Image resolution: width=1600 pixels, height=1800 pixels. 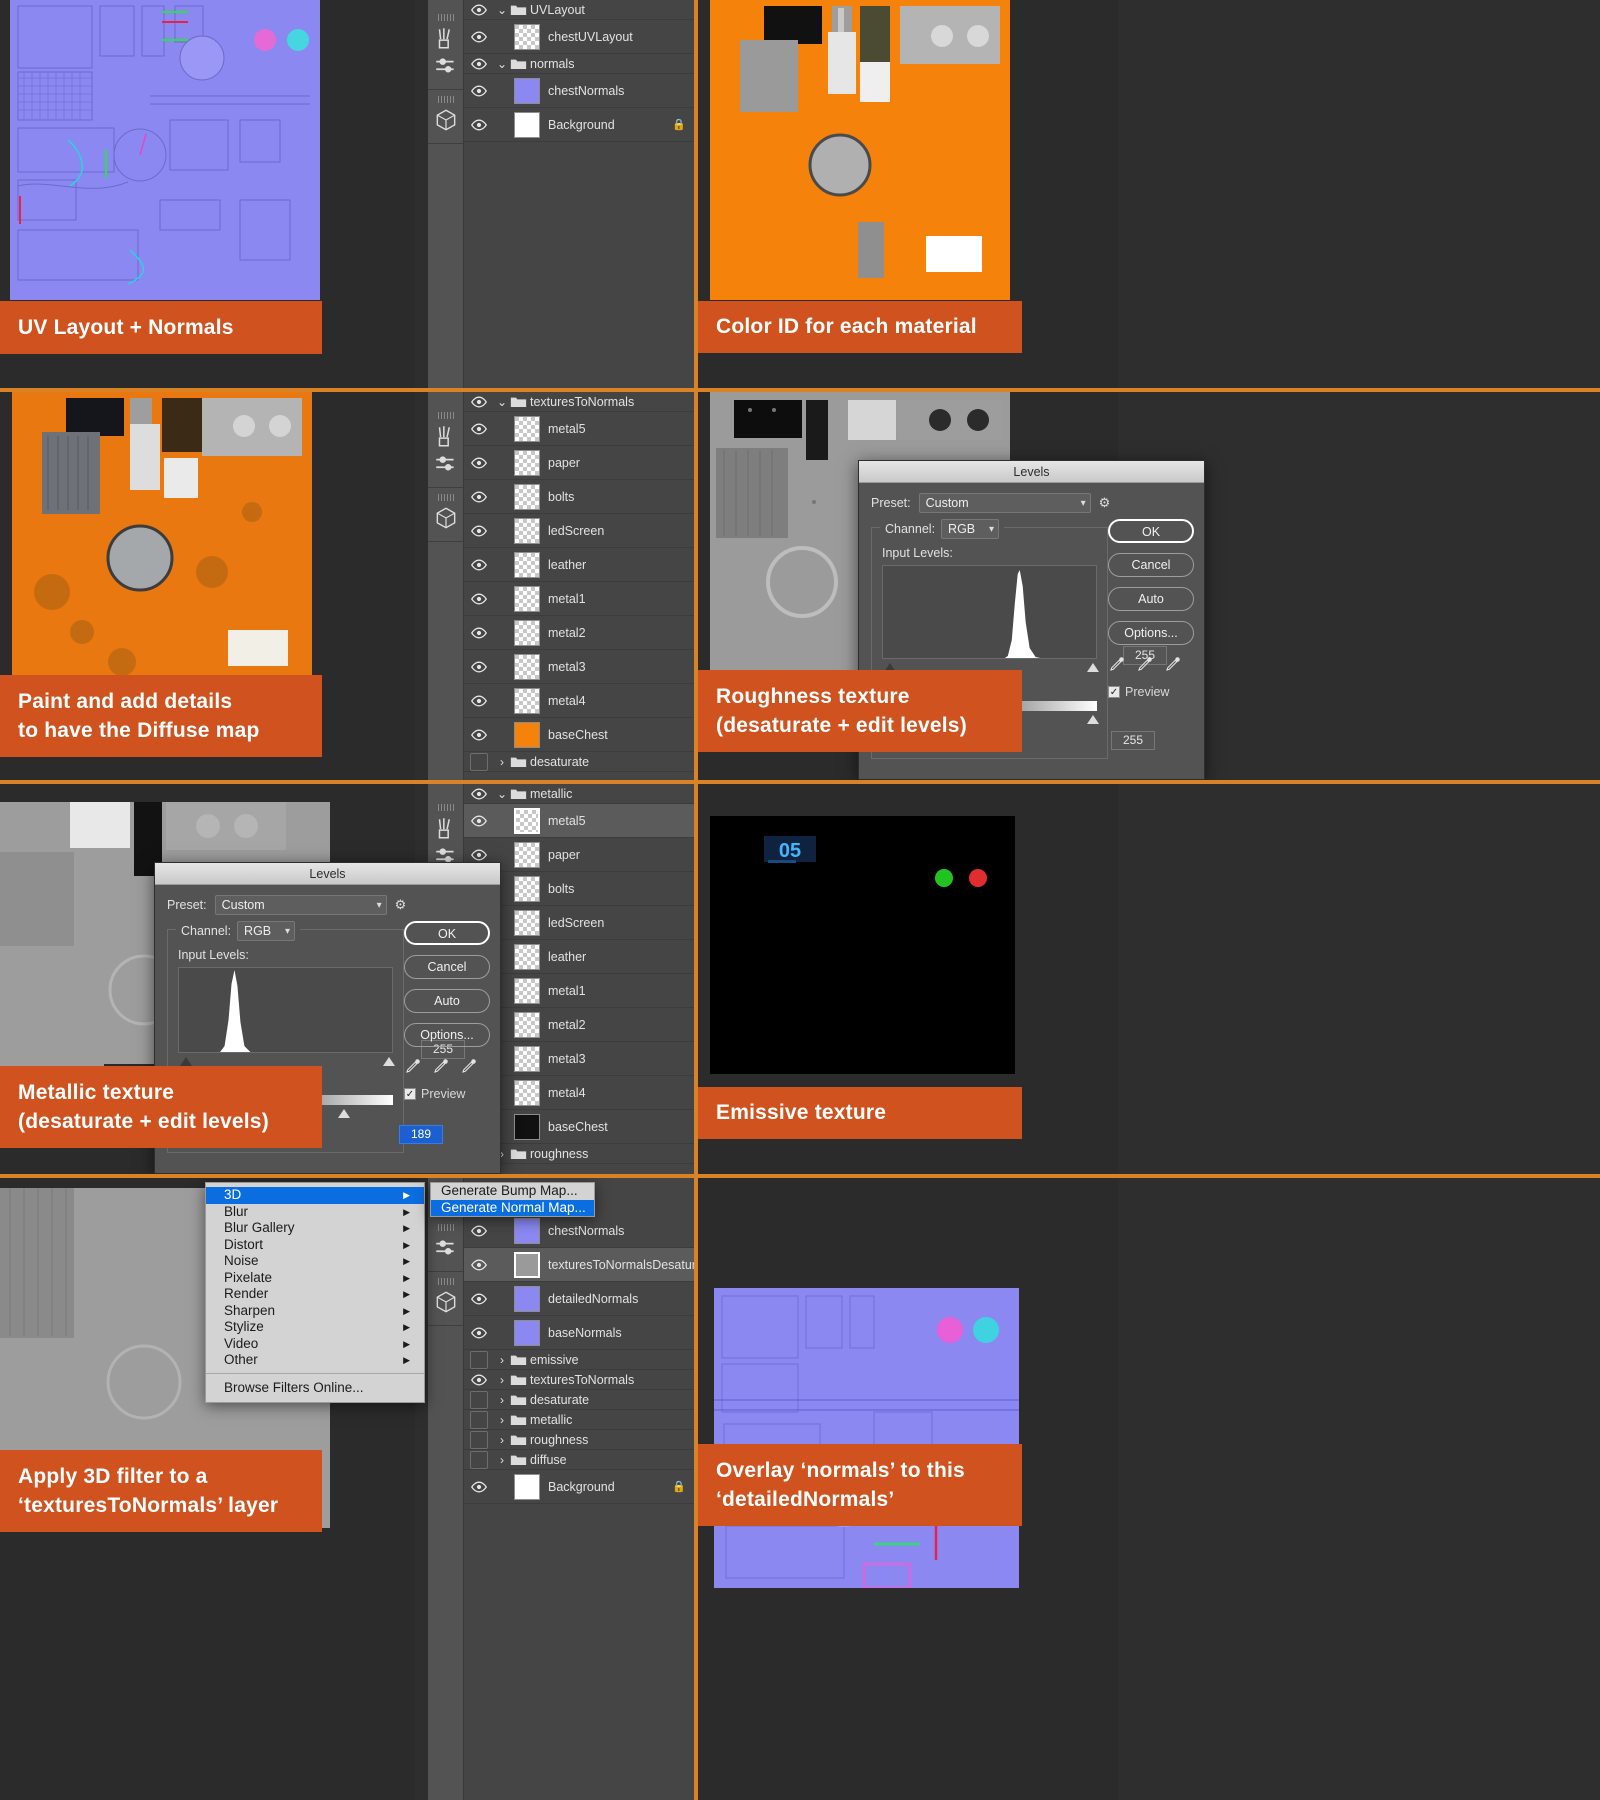 I want to click on chevron-down-icon: ⌄, so click(x=502, y=10).